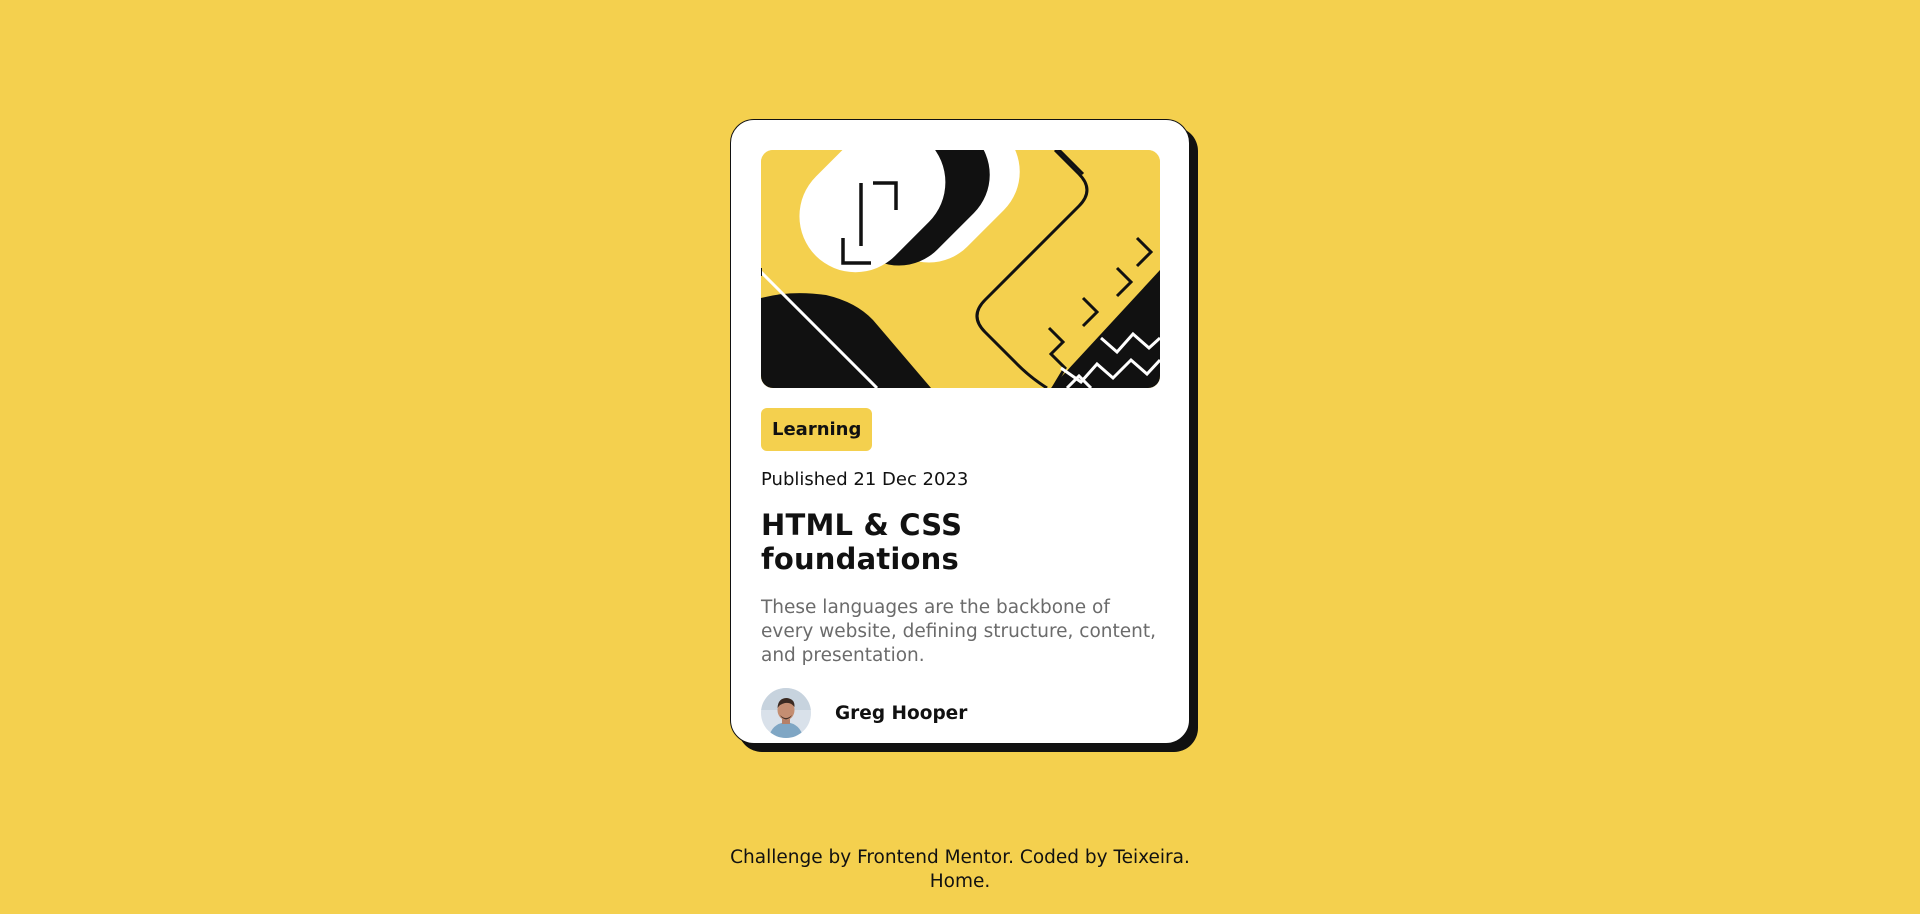 The image size is (1920, 914). What do you see at coordinates (1187, 857) in the screenshot?
I see `attribution-suffix: .` at bounding box center [1187, 857].